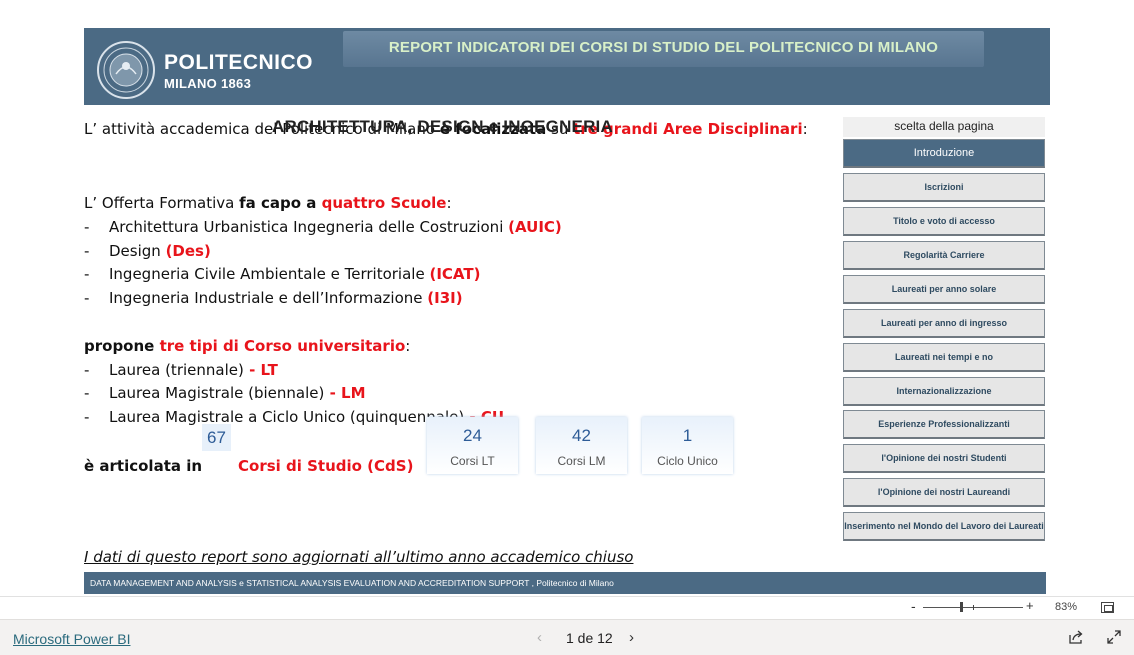 The width and height of the screenshot is (1134, 655). I want to click on kpi-value: 42, so click(581, 435).